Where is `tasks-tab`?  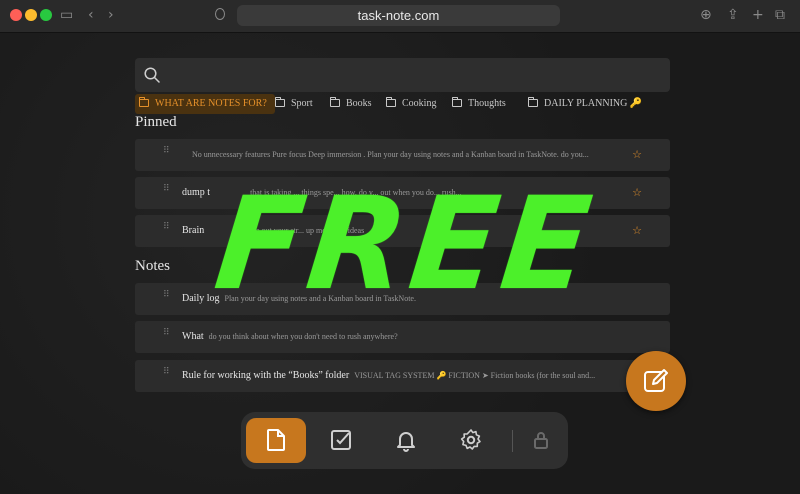
tasks-tab is located at coordinates (341, 440).